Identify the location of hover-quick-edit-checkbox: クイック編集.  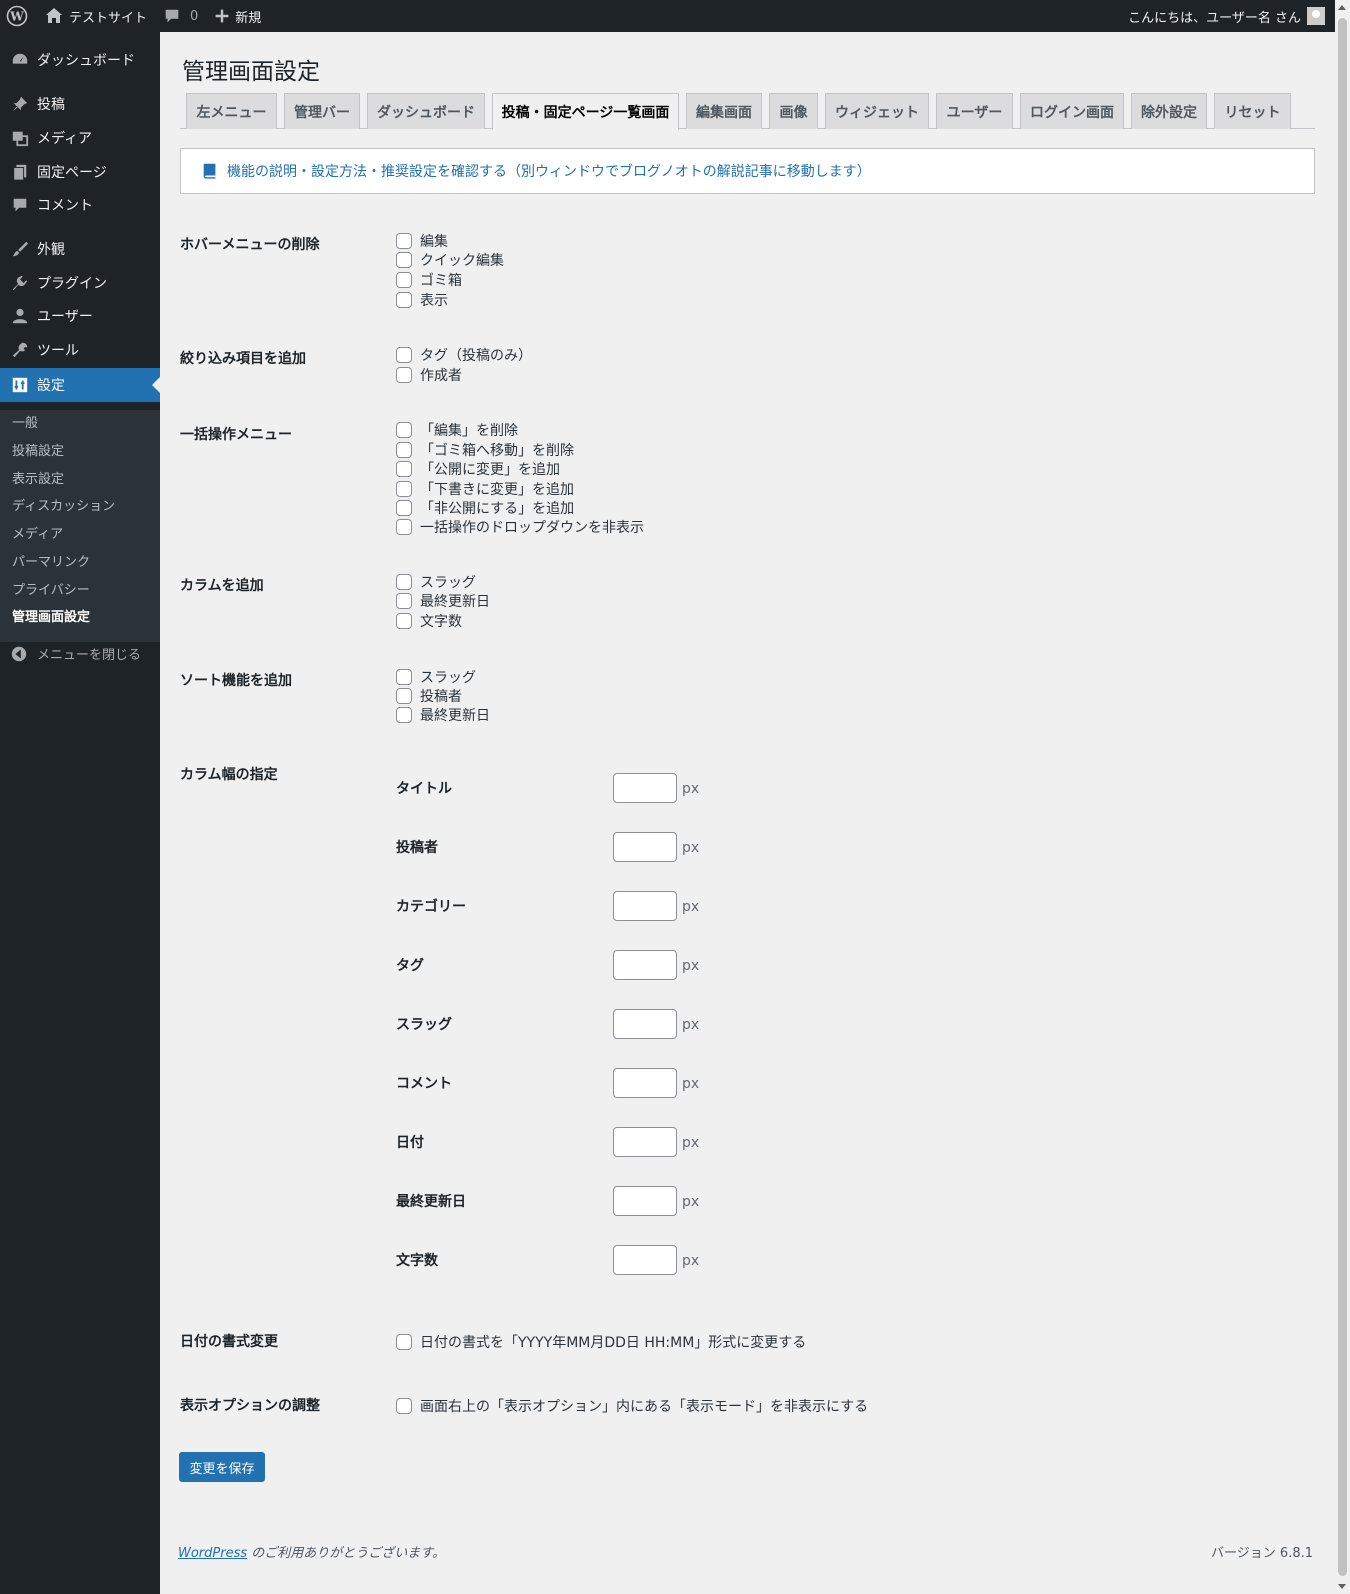
(450, 260).